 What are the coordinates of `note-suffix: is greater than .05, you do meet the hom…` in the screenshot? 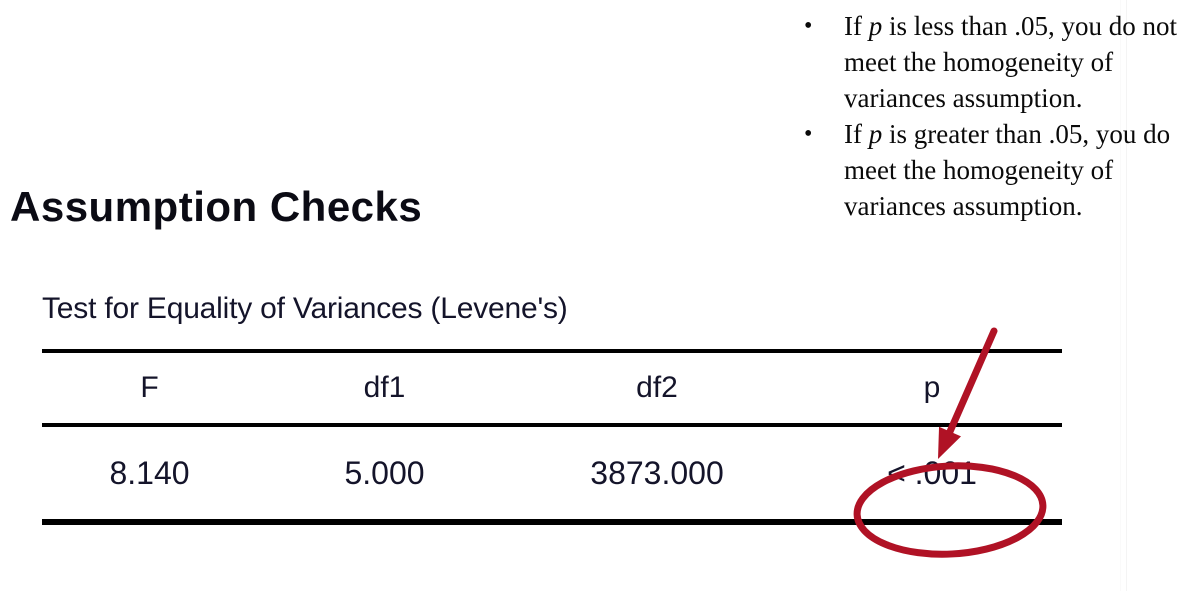 It's located at (1007, 170).